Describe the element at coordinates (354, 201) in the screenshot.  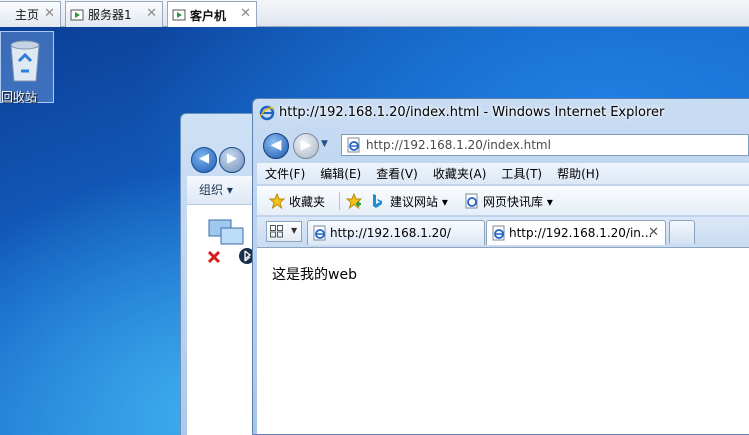
I see `add-favorite-icon` at that location.